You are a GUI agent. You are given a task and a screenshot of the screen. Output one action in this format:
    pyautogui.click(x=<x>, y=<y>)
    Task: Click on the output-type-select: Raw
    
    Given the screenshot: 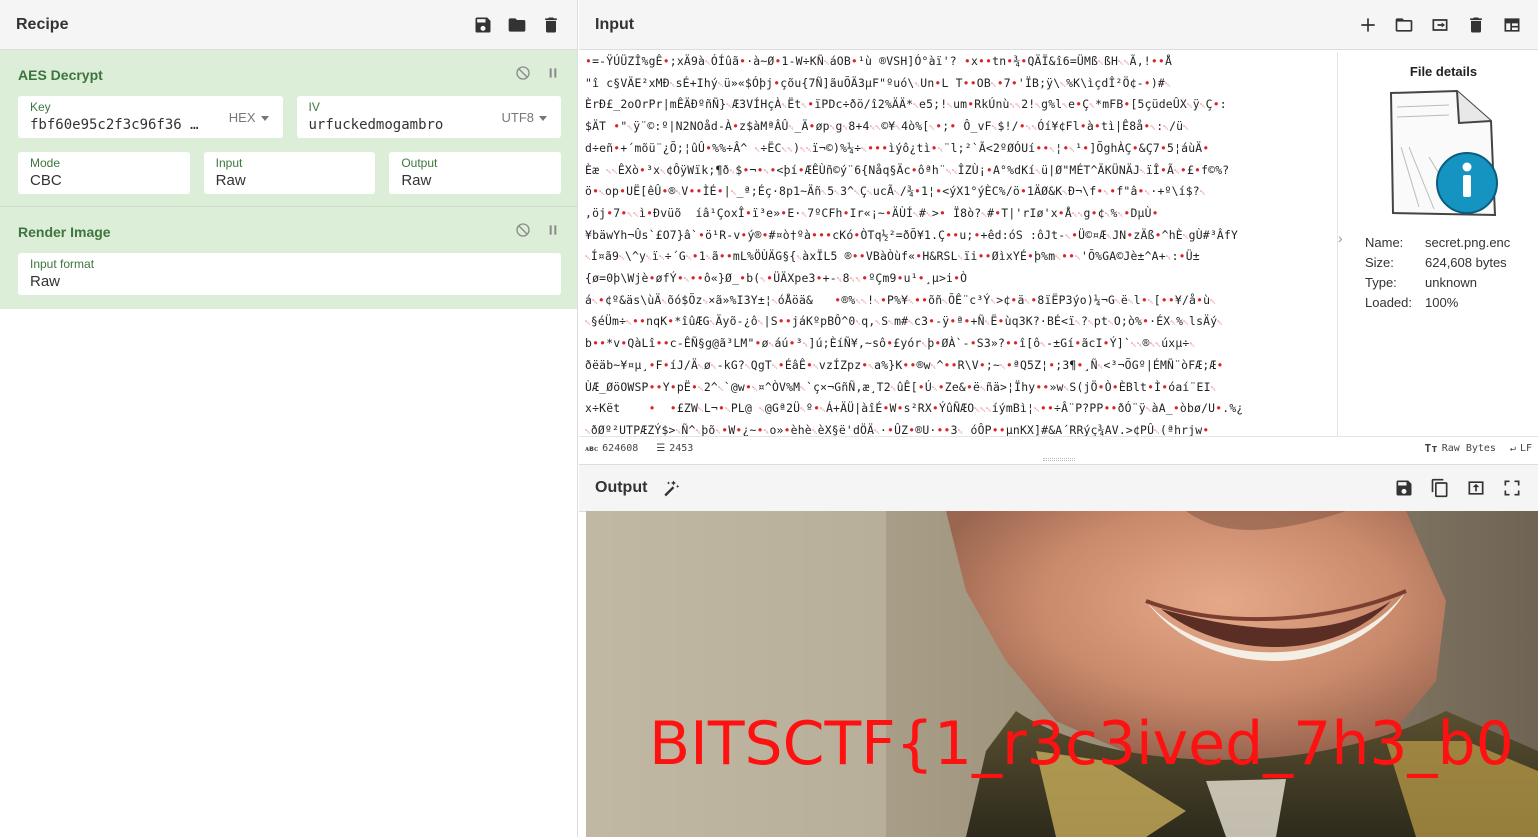 What is the action you would take?
    pyautogui.click(x=475, y=181)
    